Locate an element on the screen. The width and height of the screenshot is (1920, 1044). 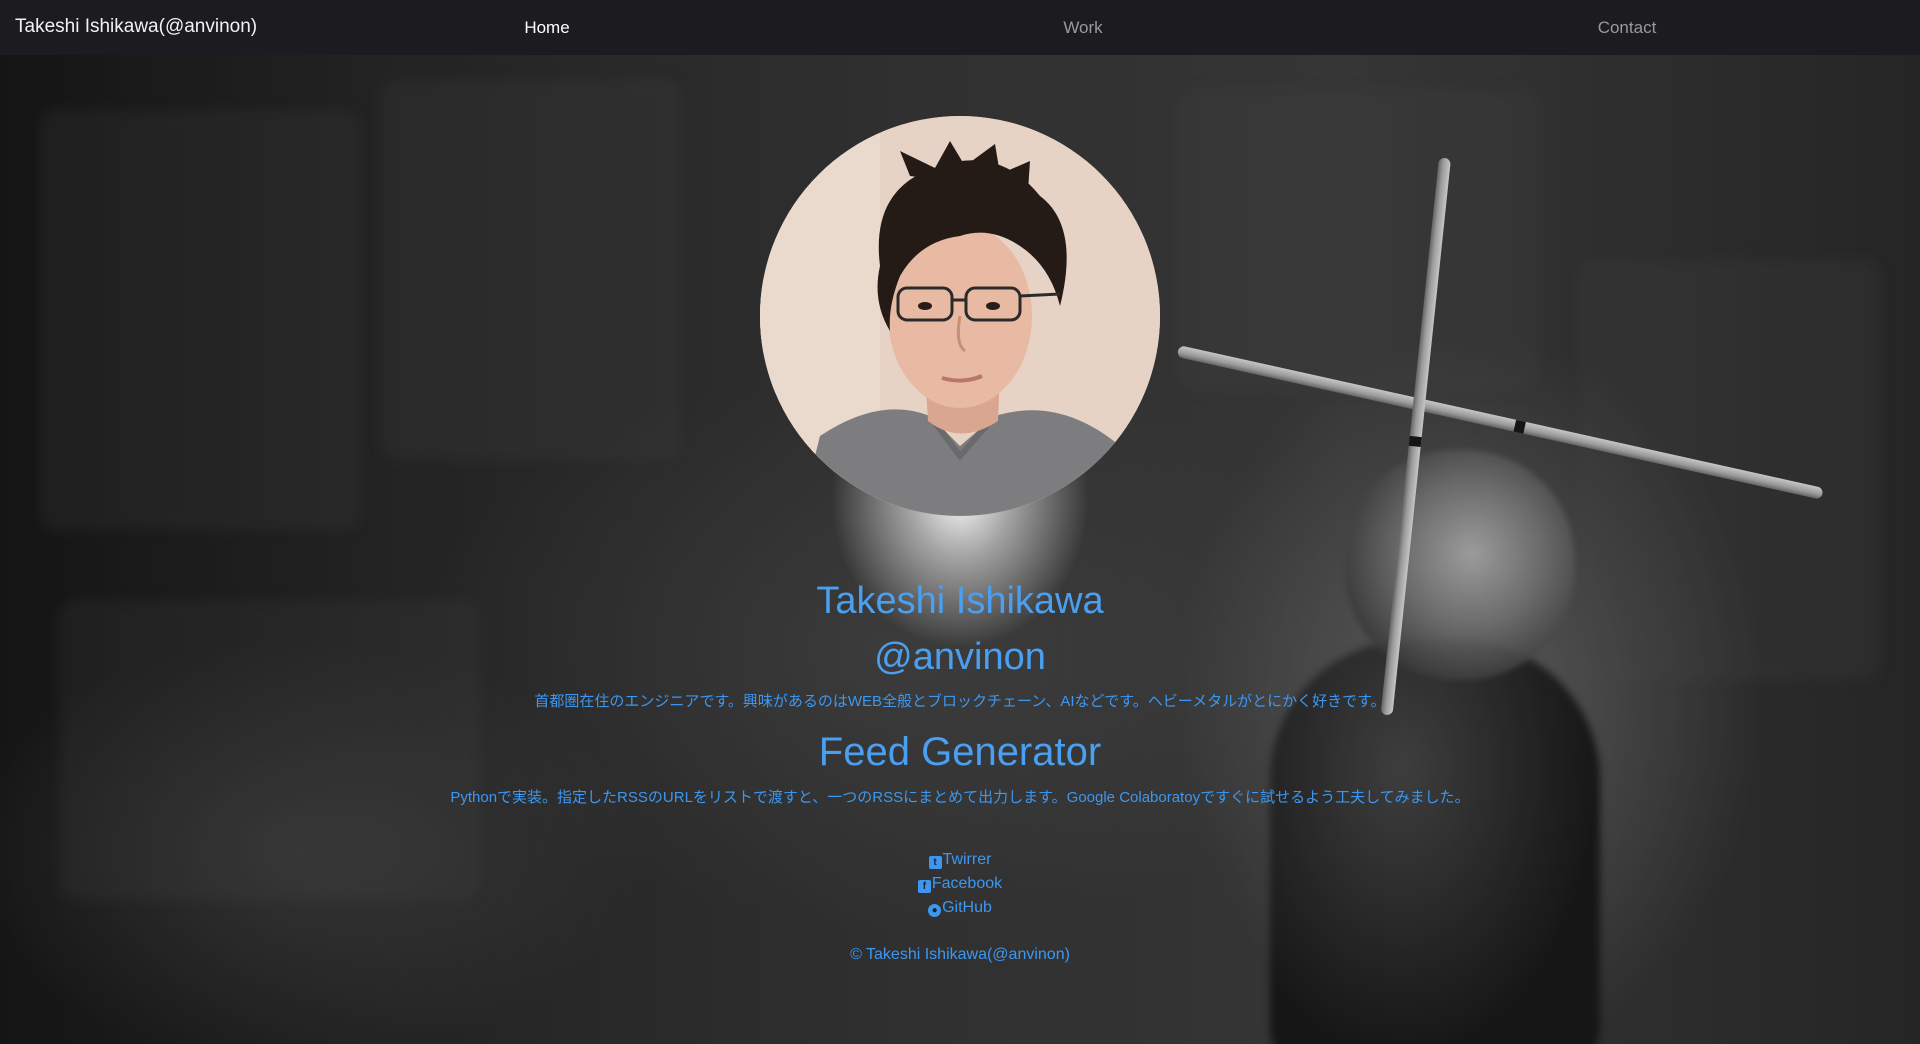
project-title: Feed Generator is located at coordinates (960, 752).